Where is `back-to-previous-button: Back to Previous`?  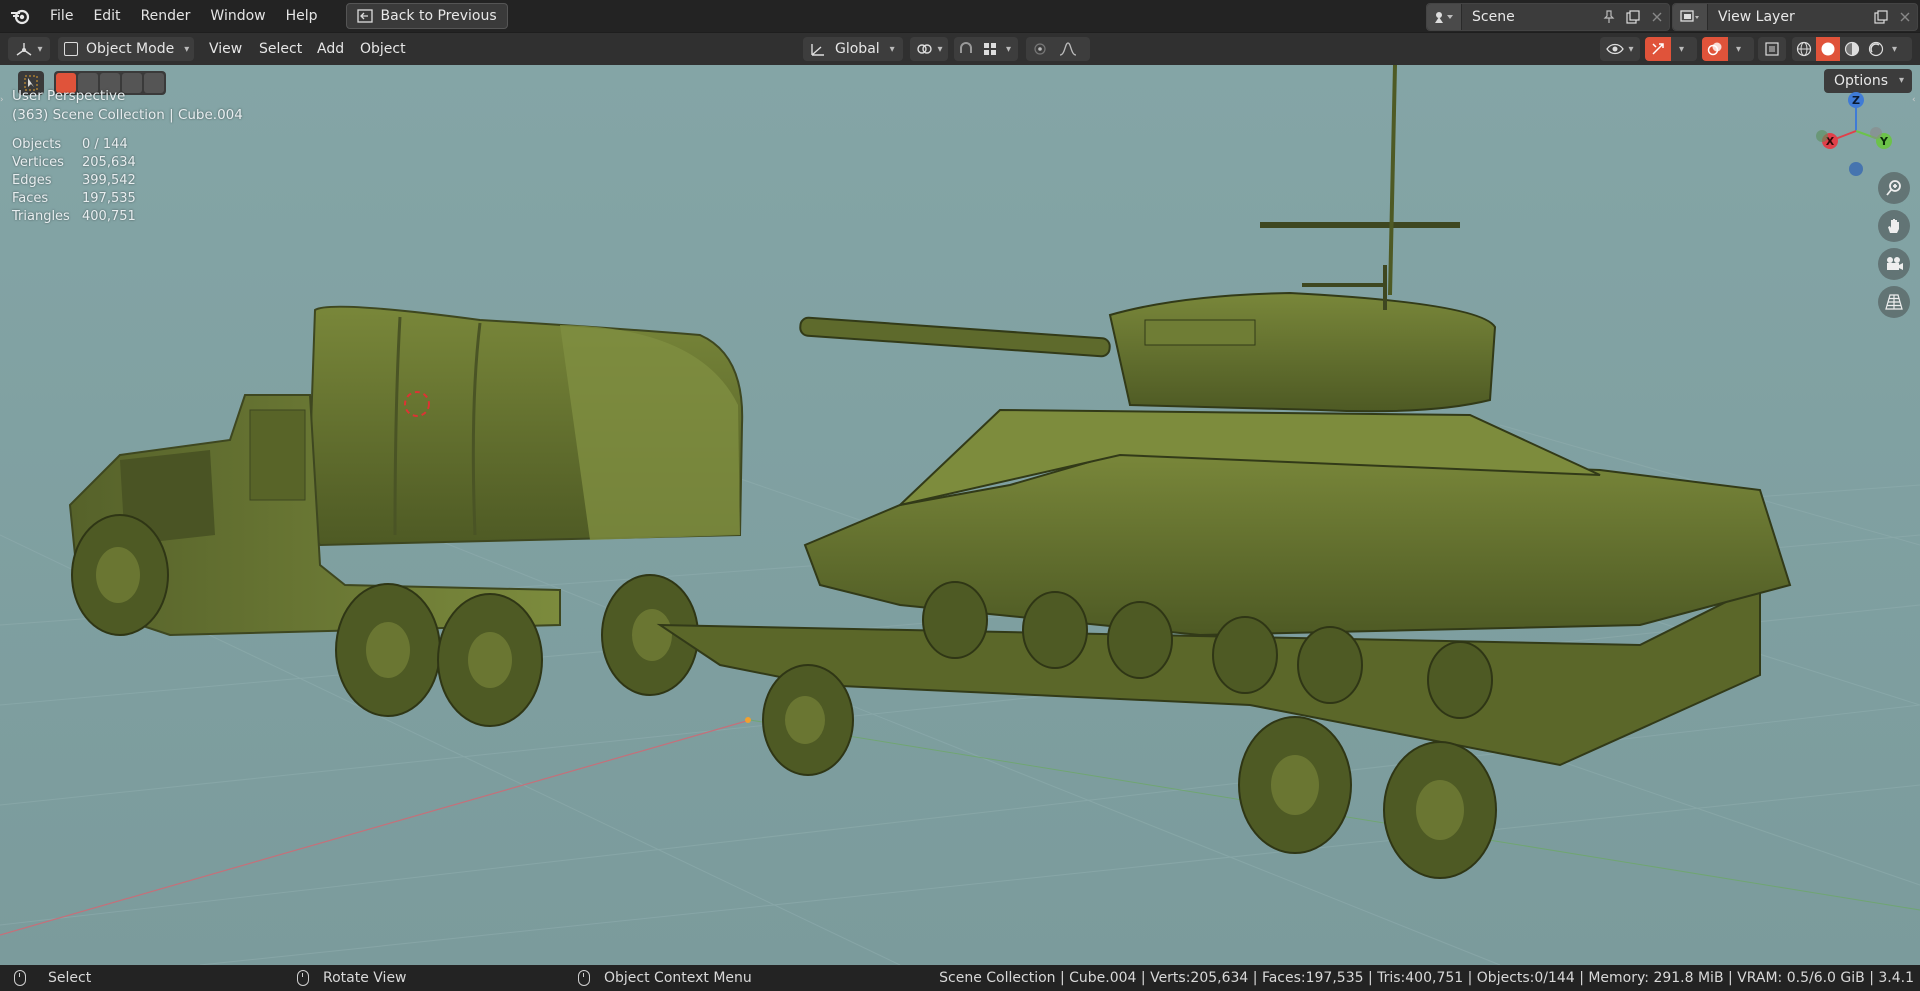
back-to-previous-button: Back to Previous is located at coordinates (426, 16).